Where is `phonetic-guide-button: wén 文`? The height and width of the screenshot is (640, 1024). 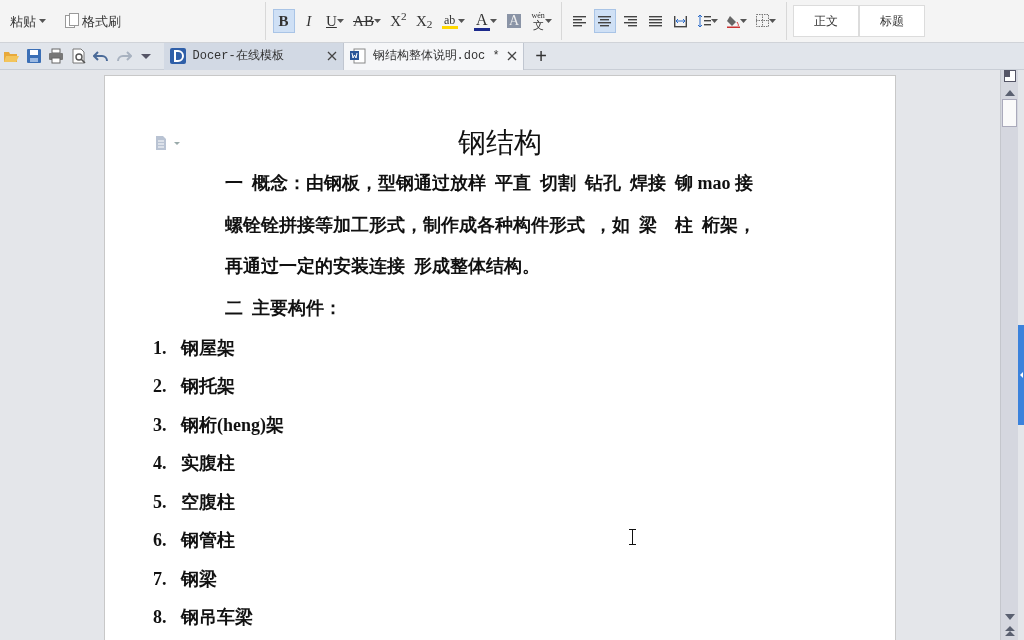 phonetic-guide-button: wén 文 is located at coordinates (541, 21).